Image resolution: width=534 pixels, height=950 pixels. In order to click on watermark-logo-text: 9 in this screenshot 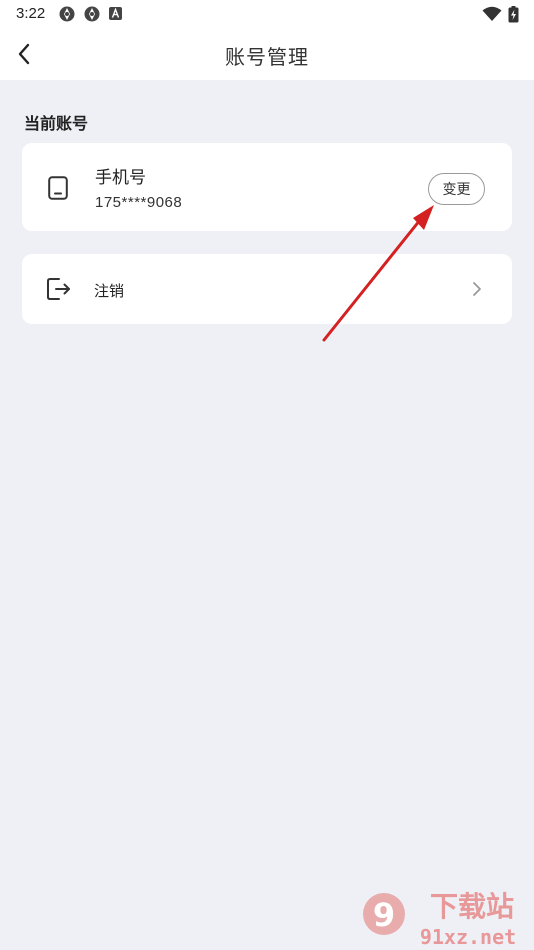, I will do `click(384, 915)`.